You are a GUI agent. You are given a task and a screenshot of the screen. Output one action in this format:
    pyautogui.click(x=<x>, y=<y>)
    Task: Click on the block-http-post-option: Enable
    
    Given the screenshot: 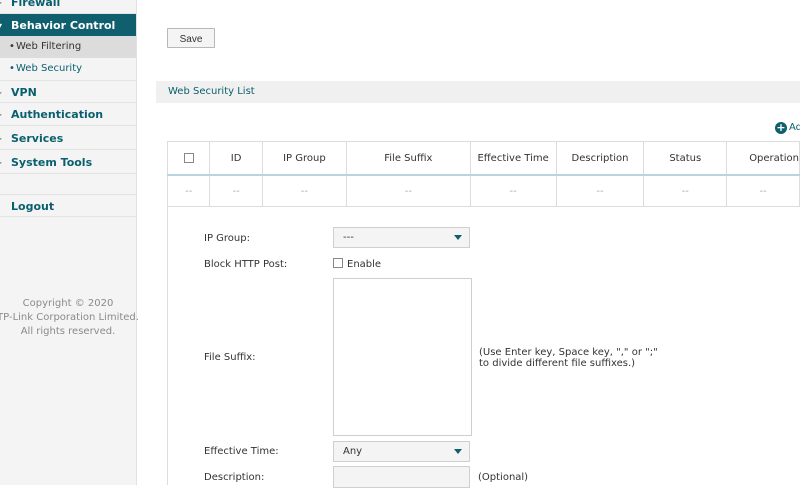 What is the action you would take?
    pyautogui.click(x=357, y=264)
    